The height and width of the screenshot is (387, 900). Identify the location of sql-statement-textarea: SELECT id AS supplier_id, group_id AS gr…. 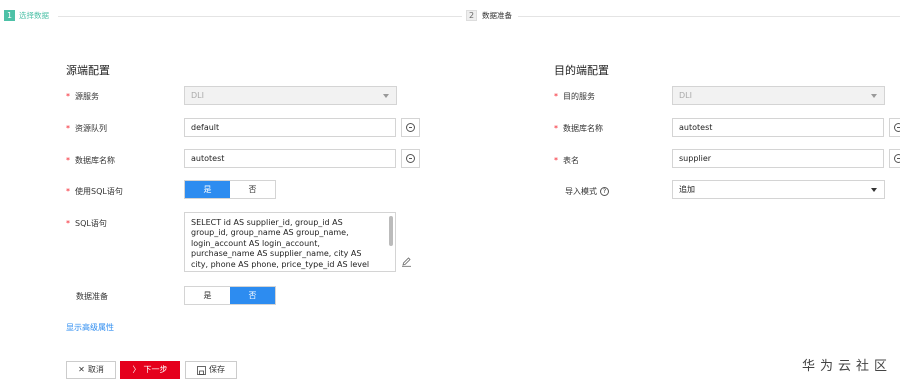
(290, 242).